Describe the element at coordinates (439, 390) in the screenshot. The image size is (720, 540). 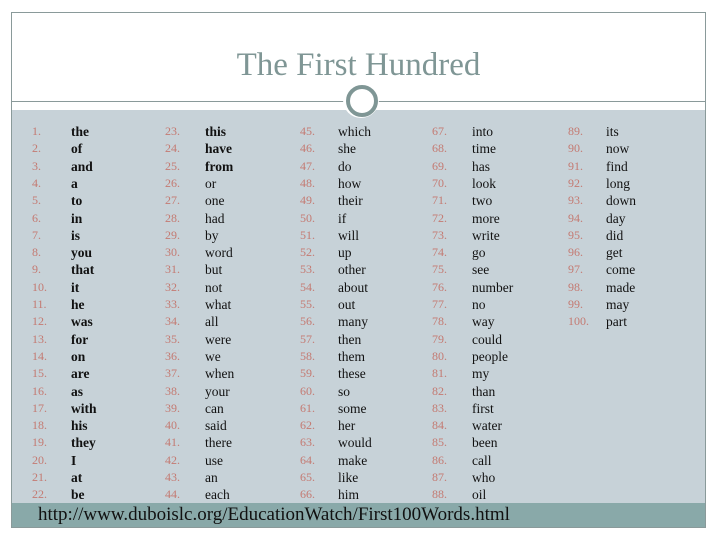
I see `word-number: 82.` at that location.